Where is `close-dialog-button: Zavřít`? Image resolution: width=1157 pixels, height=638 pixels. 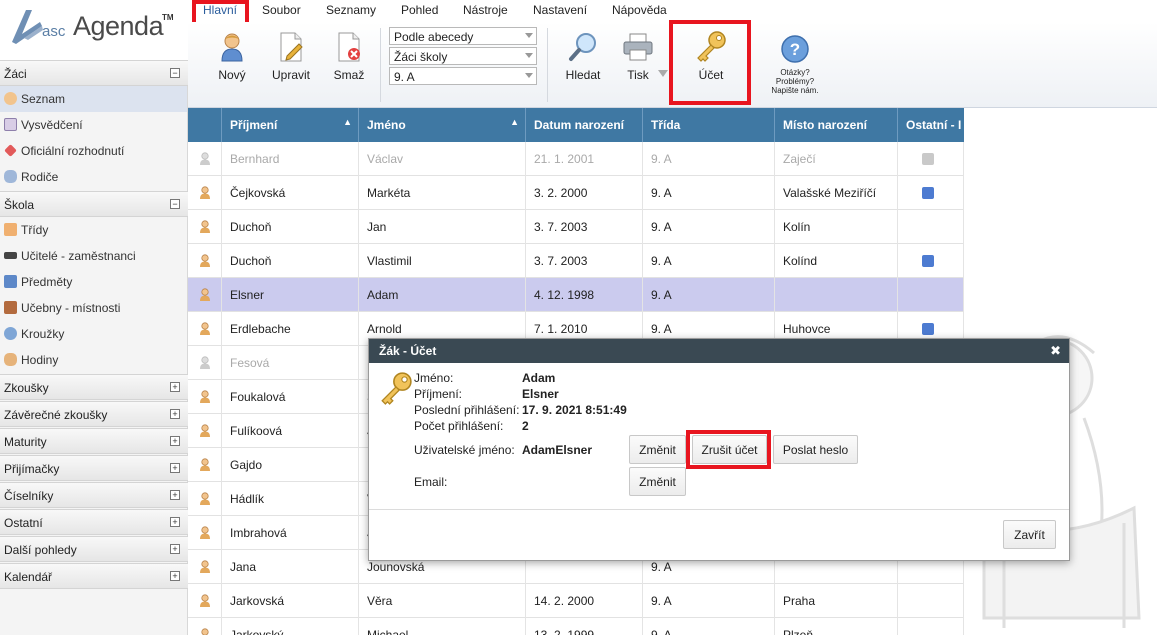
close-dialog-button: Zavřít is located at coordinates (1029, 534).